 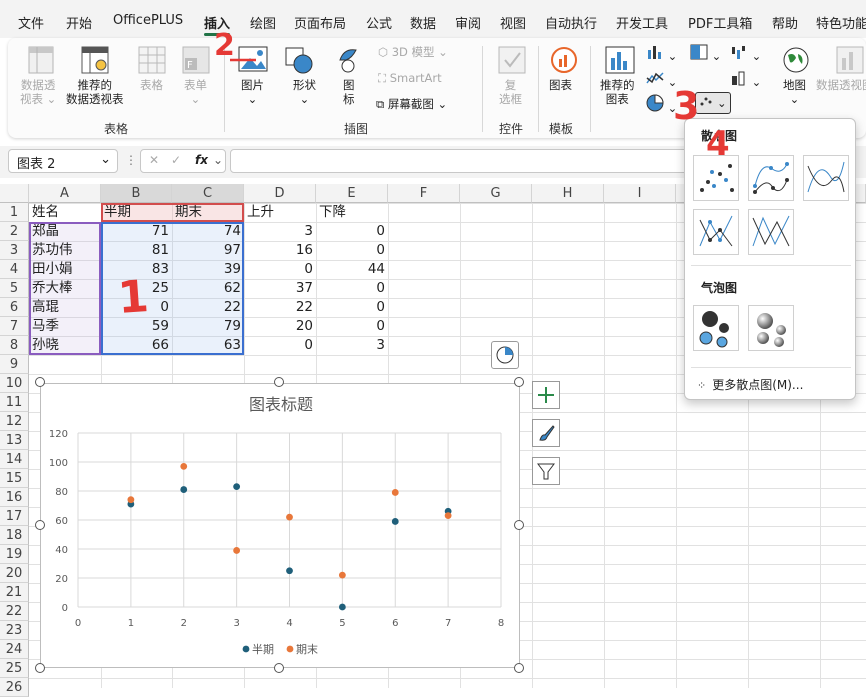 I want to click on group-separator, so click(x=482, y=89).